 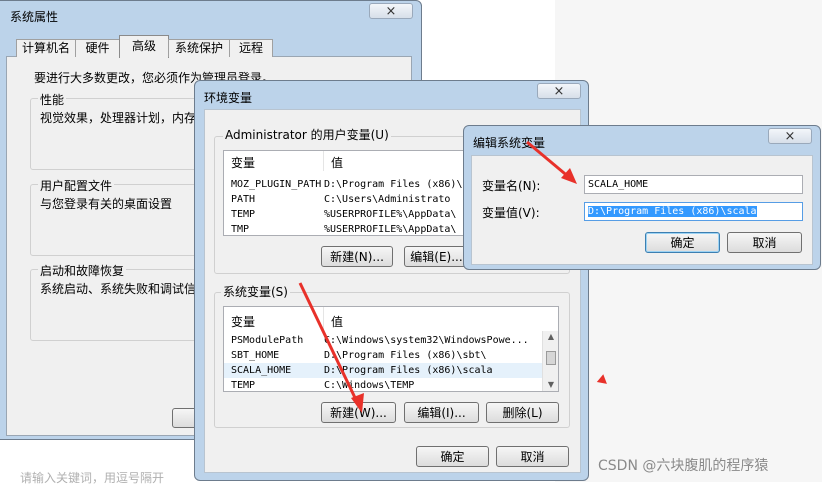 I want to click on scroll-down-icon: ▼, so click(x=550, y=385).